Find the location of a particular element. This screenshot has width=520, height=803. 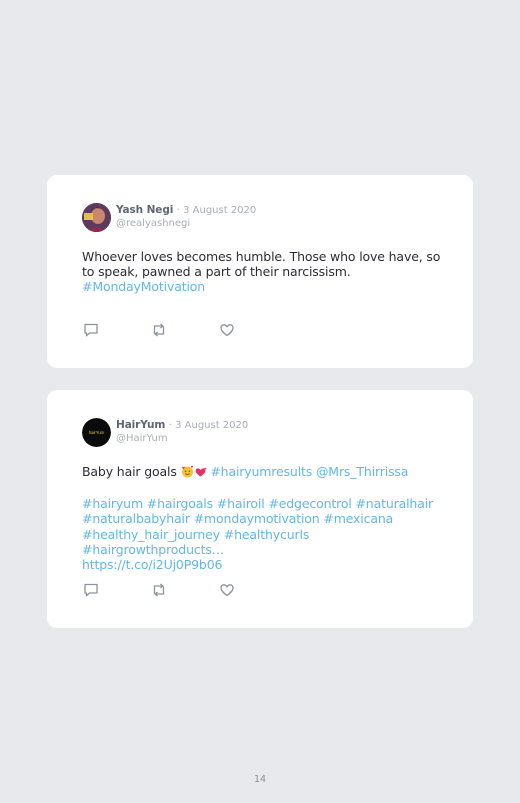

avatar-logo-text: hairYum is located at coordinates (97, 432).